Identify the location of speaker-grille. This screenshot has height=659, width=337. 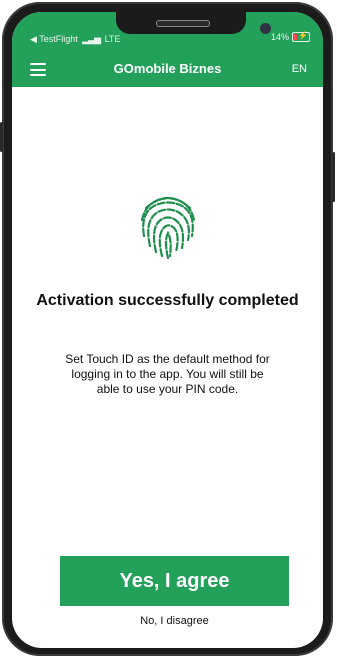
(183, 23).